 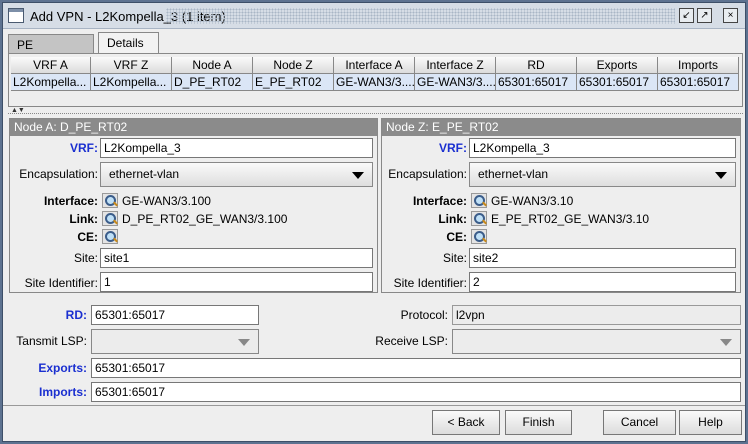 What do you see at coordinates (570, 219) in the screenshot?
I see `node-z-link: E_PE_RT02_GE_WAN3/3.10` at bounding box center [570, 219].